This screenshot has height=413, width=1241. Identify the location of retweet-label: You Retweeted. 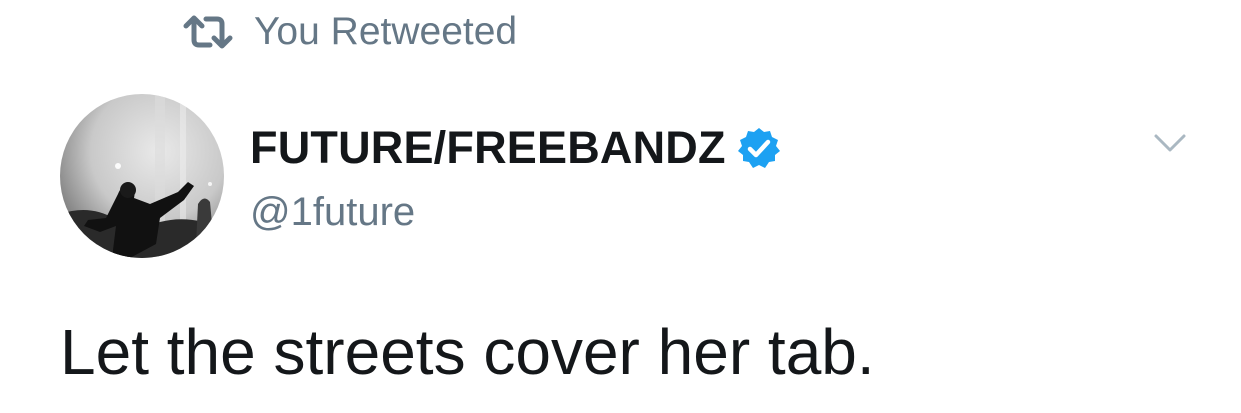
(386, 31).